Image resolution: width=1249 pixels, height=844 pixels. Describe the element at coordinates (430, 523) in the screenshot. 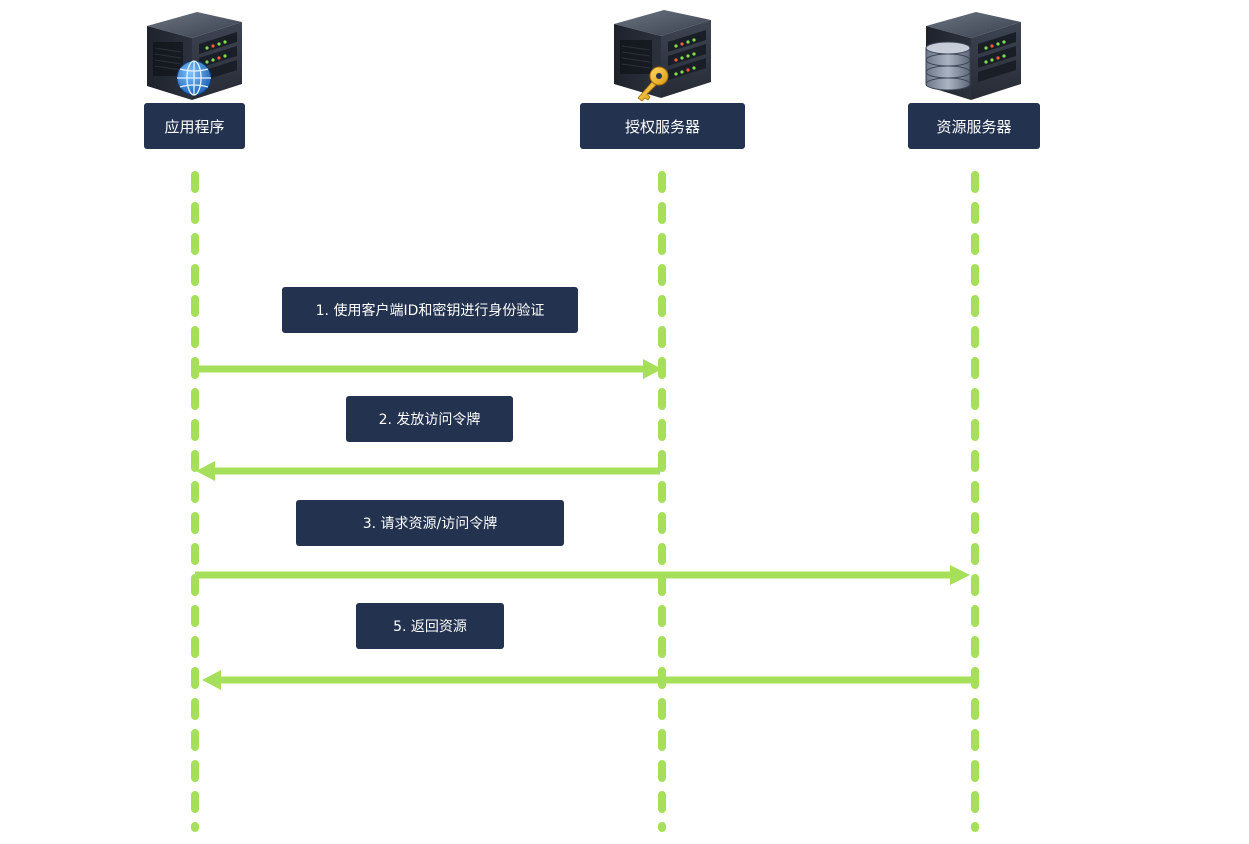

I see `message-3-label: 3. 请求资源/访问令牌` at that location.